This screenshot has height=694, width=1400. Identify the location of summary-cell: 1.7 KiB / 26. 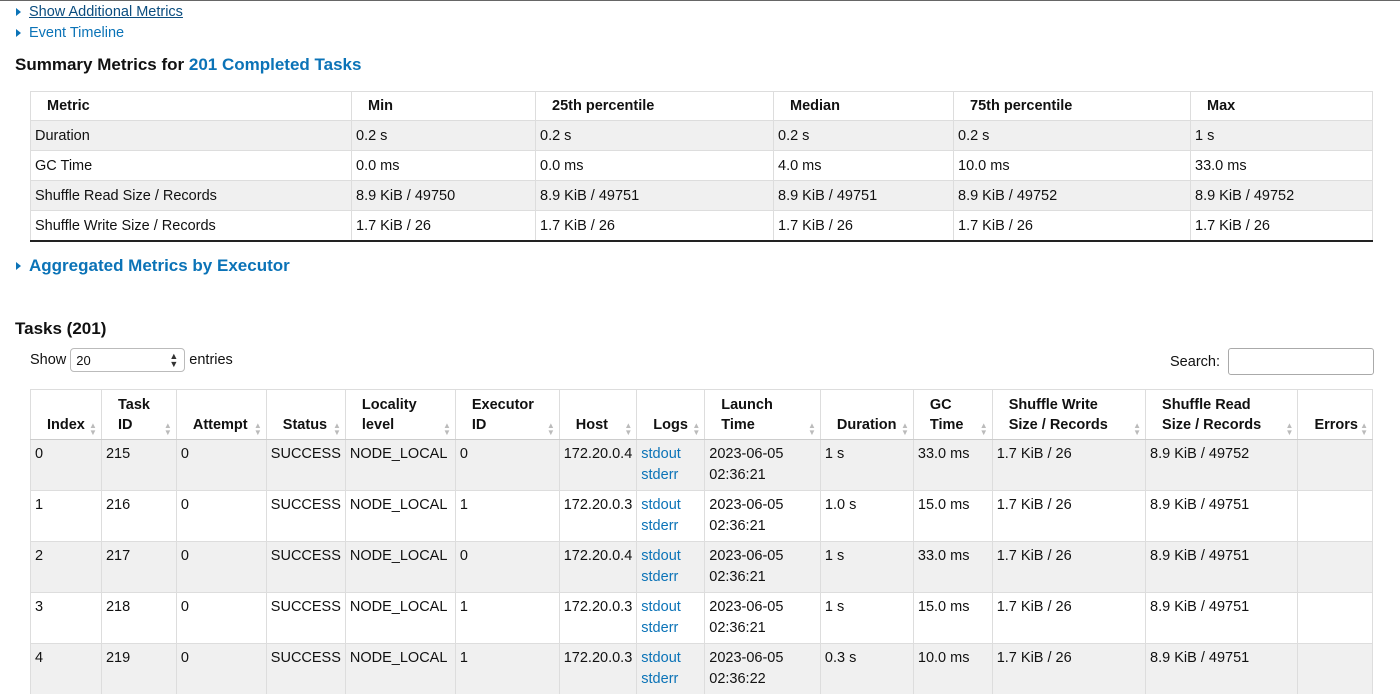
(1072, 226).